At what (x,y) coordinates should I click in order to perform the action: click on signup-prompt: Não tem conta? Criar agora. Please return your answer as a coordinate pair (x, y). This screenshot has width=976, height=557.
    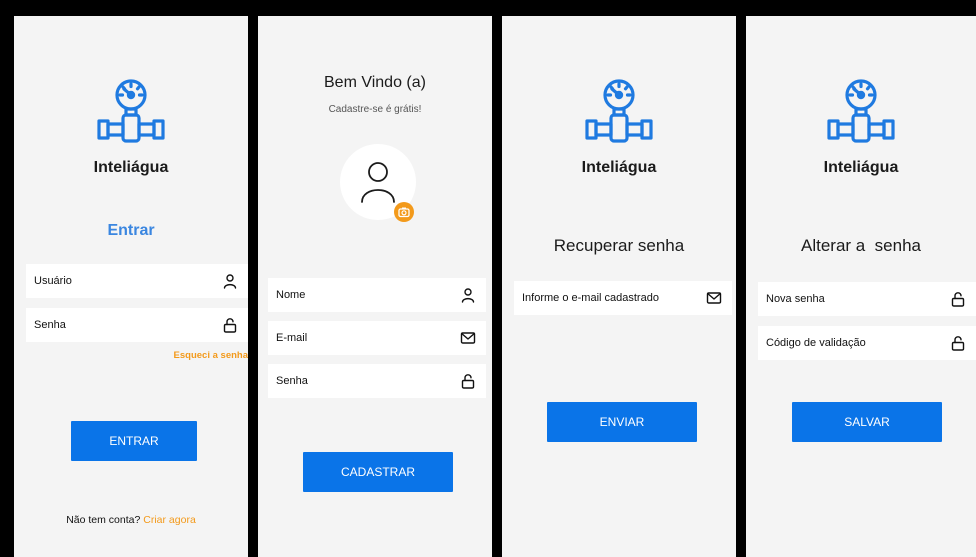
    Looking at the image, I should click on (131, 520).